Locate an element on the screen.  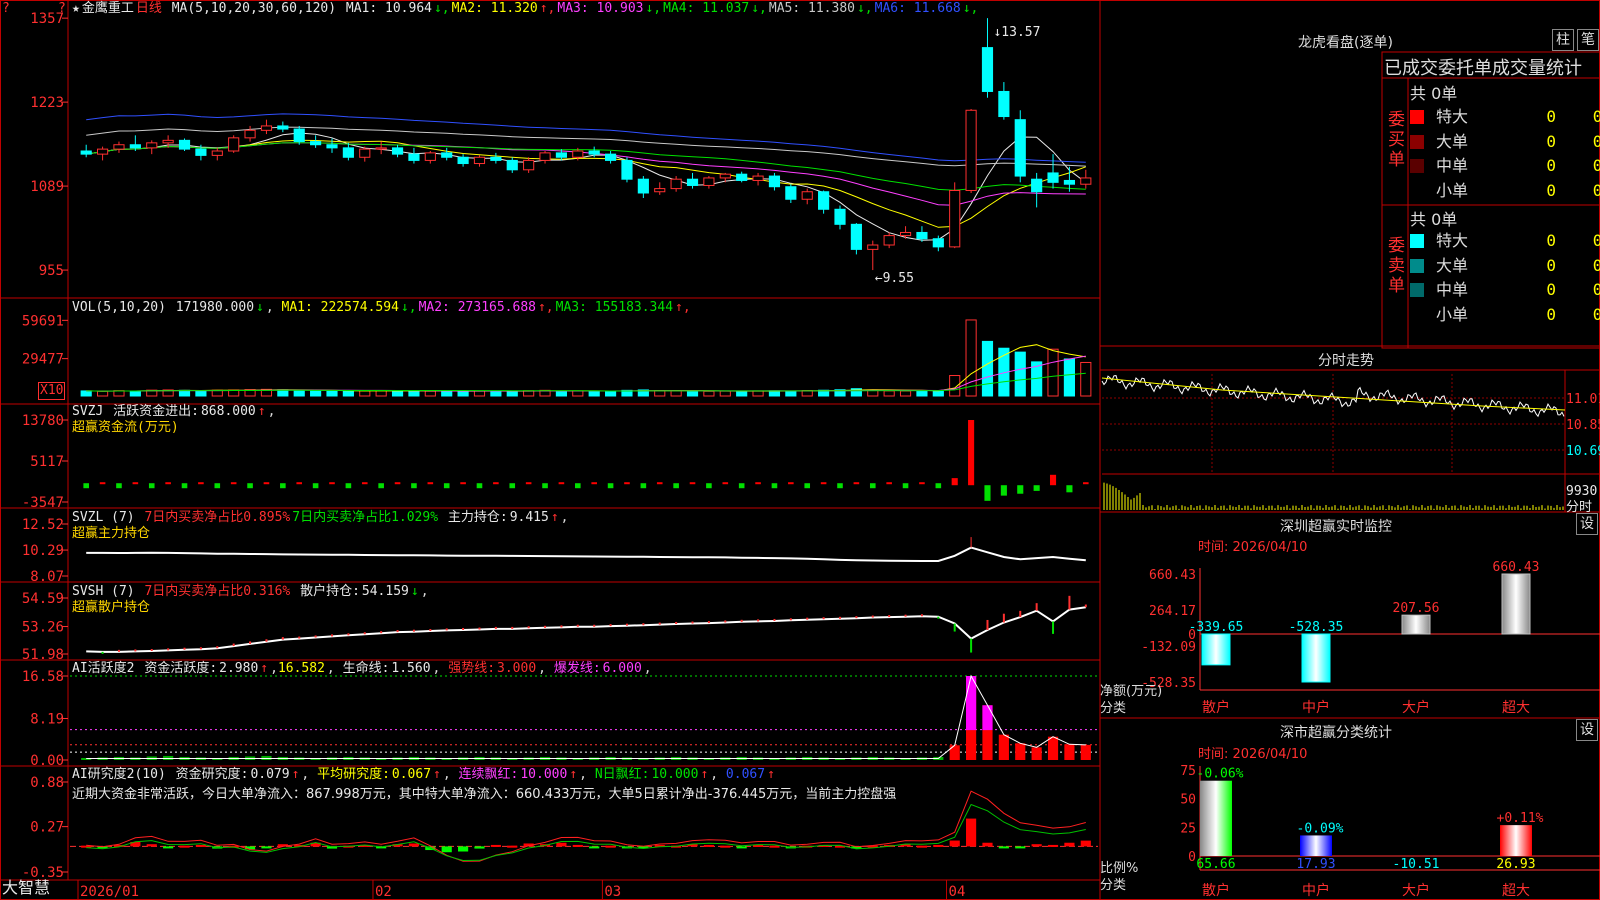
sz-class-change-label: +0.11% is located at coordinates (1520, 818).